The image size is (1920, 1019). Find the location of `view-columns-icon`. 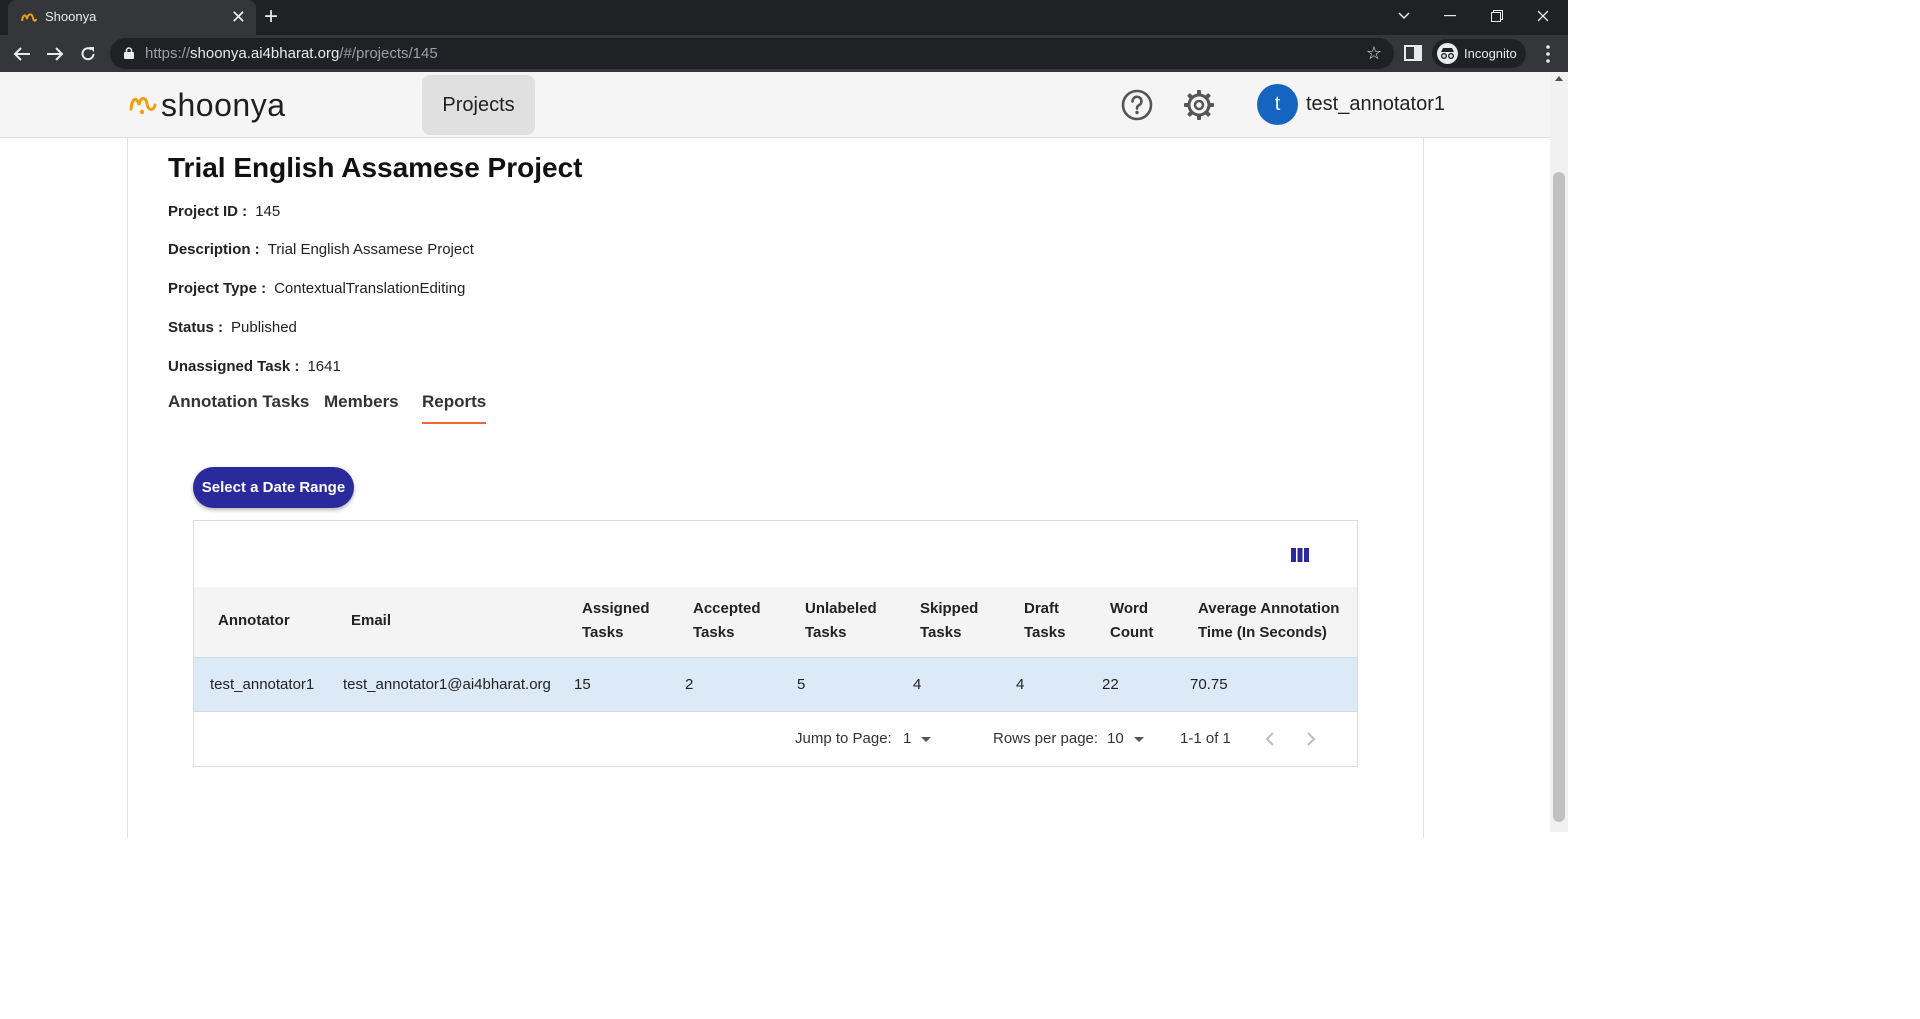

view-columns-icon is located at coordinates (1300, 555).